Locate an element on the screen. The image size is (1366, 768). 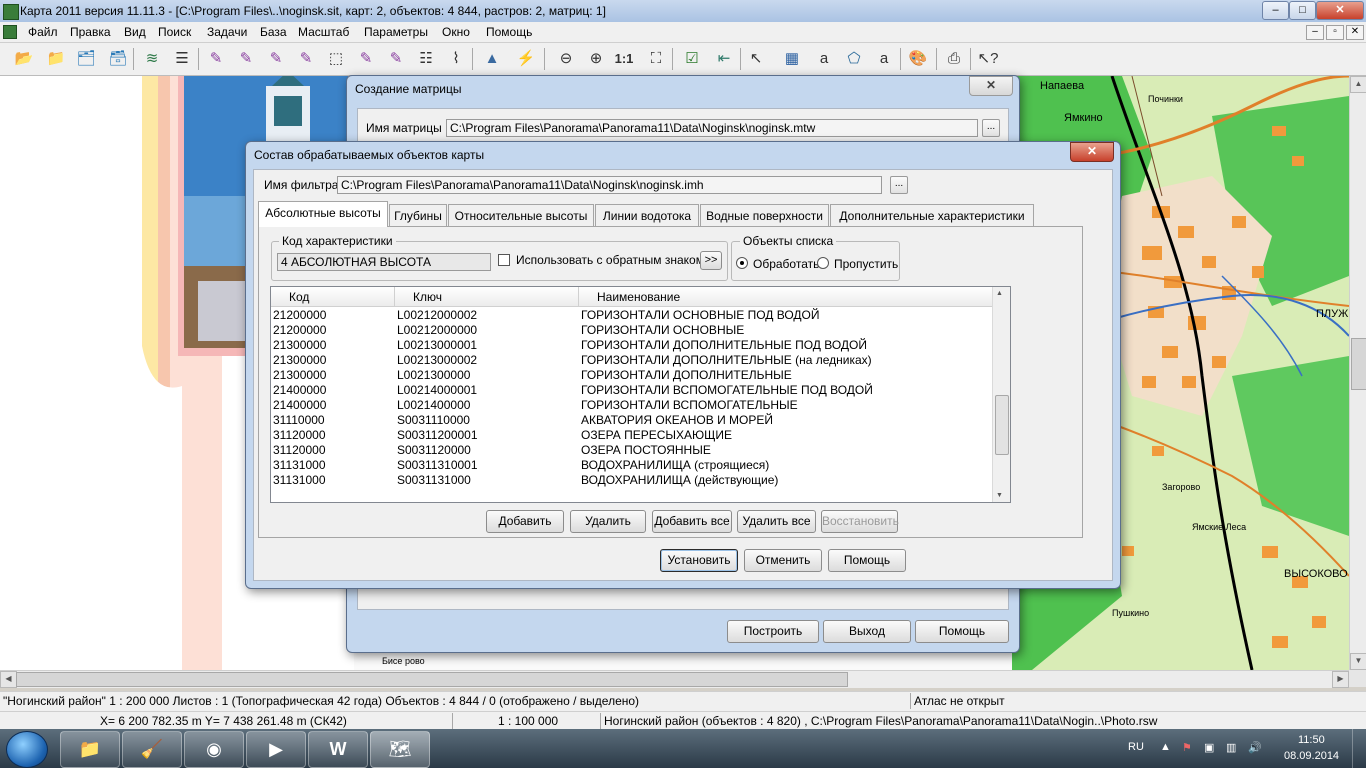
add-button: Добавить is located at coordinates (525, 521).